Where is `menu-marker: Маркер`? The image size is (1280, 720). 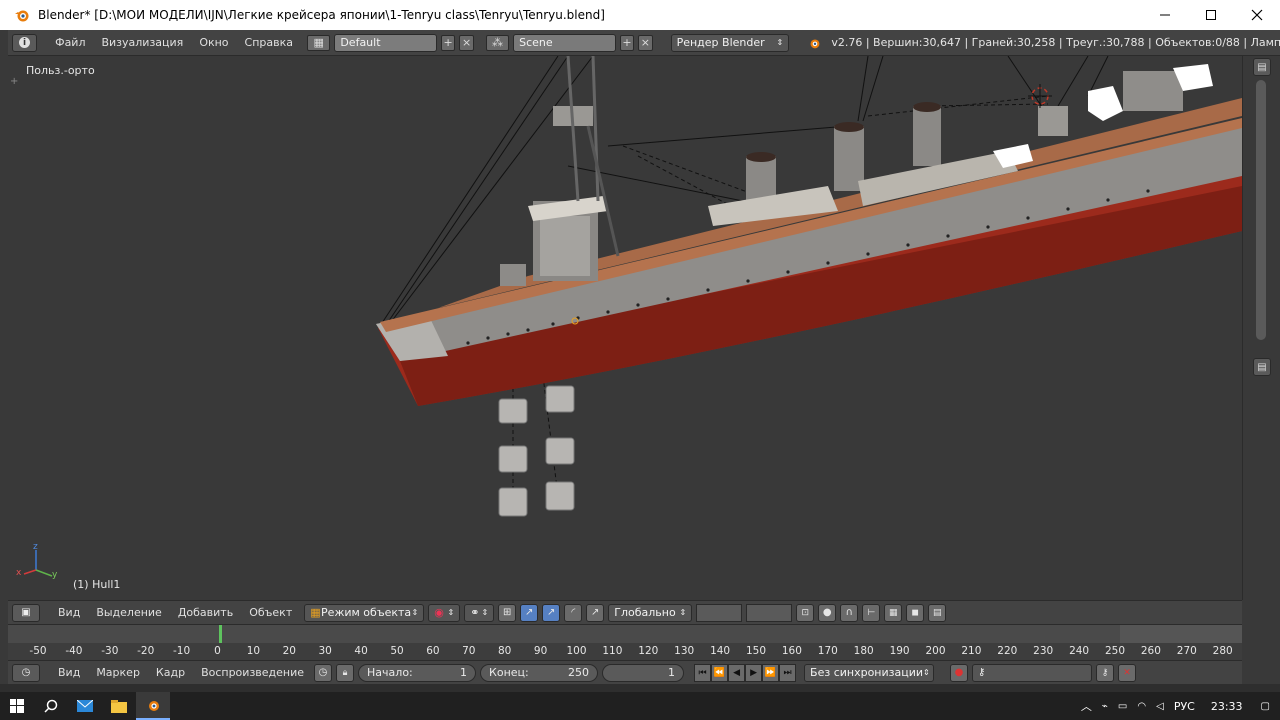
menu-marker: Маркер is located at coordinates (118, 672).